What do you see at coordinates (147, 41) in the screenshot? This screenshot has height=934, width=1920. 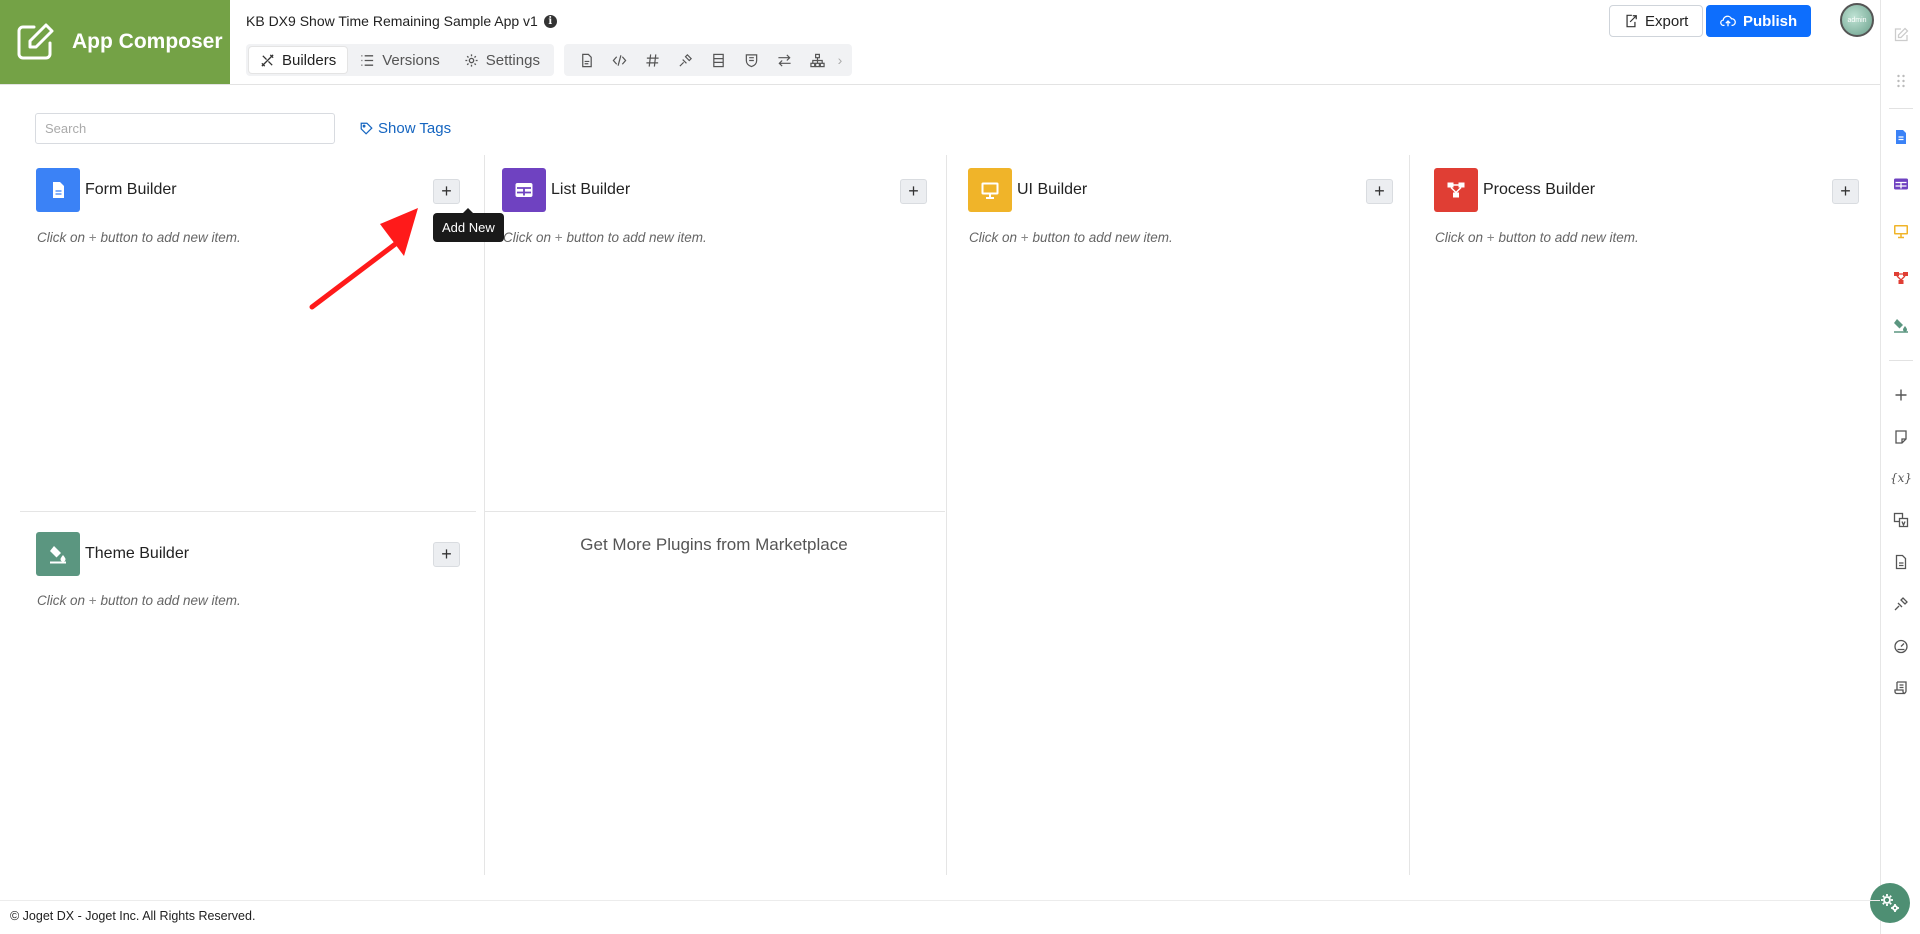 I see `brand-name: App Composer` at bounding box center [147, 41].